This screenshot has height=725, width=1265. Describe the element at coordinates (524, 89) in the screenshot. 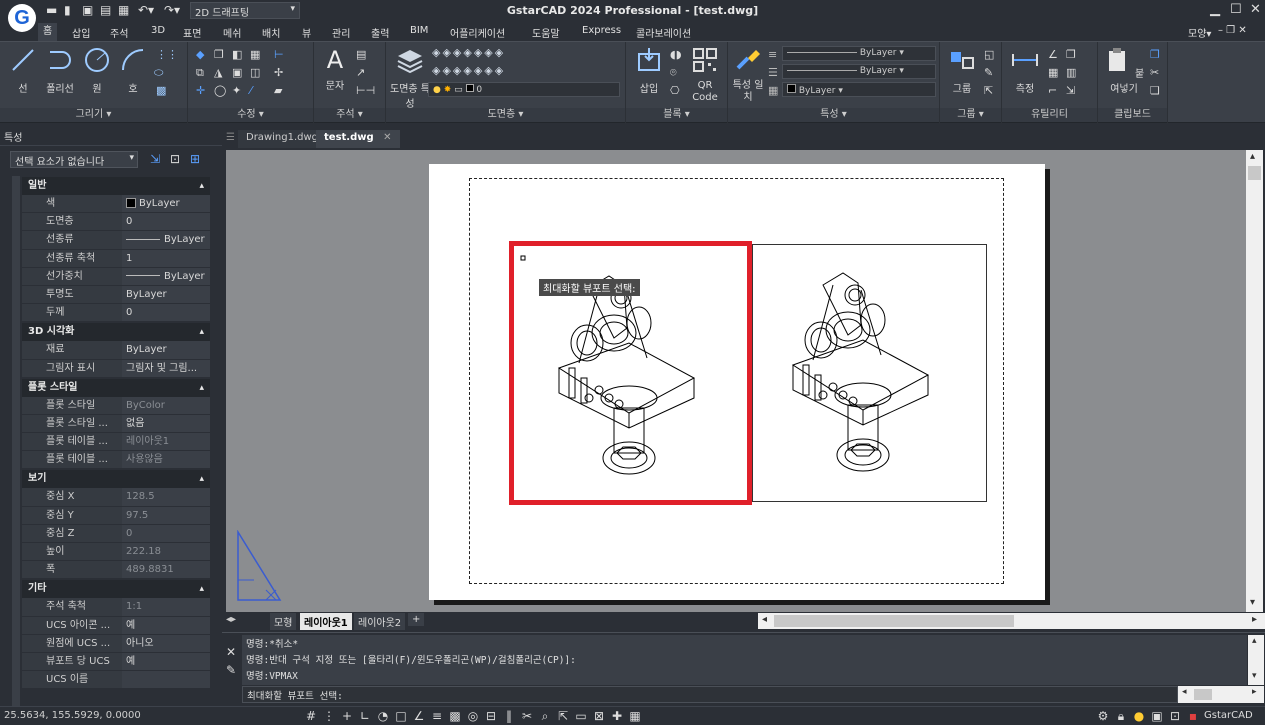

I see `layer-select: ● ✸ ▭ 0` at that location.